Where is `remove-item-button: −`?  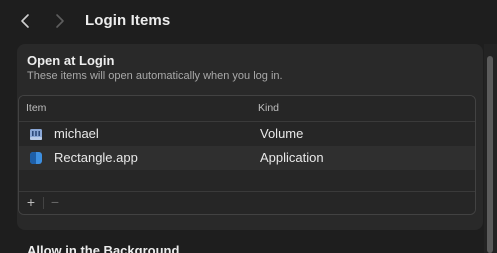 remove-item-button: − is located at coordinates (55, 202).